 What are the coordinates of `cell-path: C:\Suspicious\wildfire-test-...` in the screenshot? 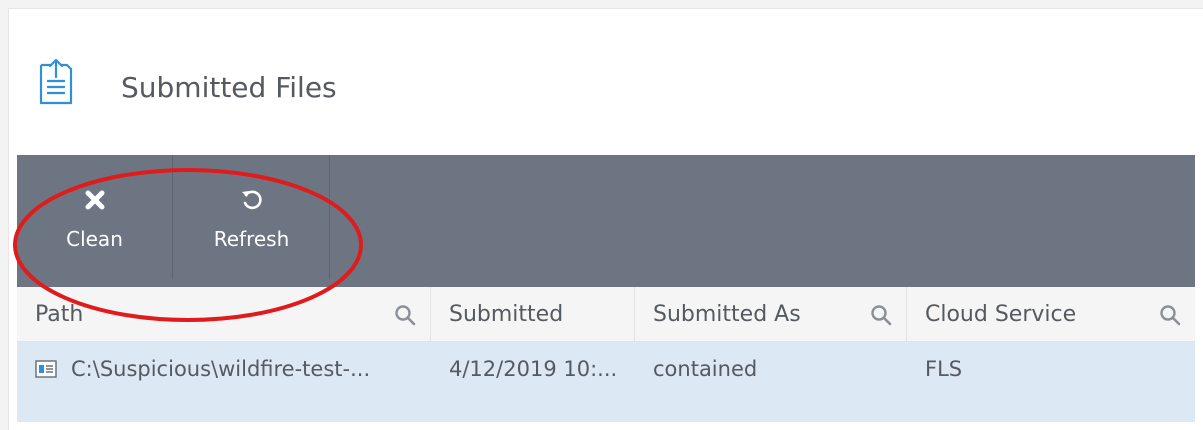 It's located at (235, 369).